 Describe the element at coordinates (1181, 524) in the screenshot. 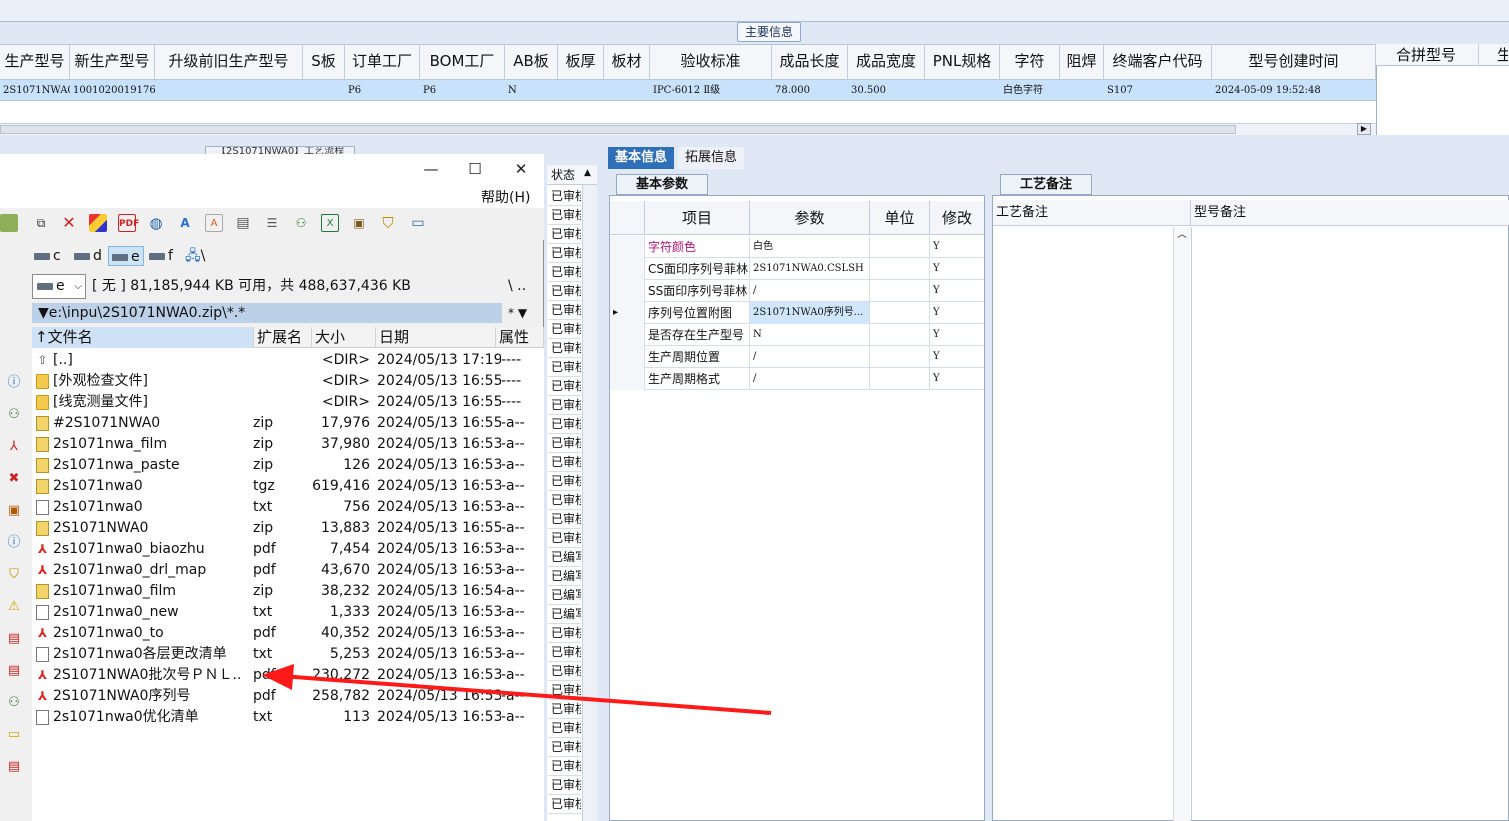

I see `notes-vscrollbar: ︿` at that location.